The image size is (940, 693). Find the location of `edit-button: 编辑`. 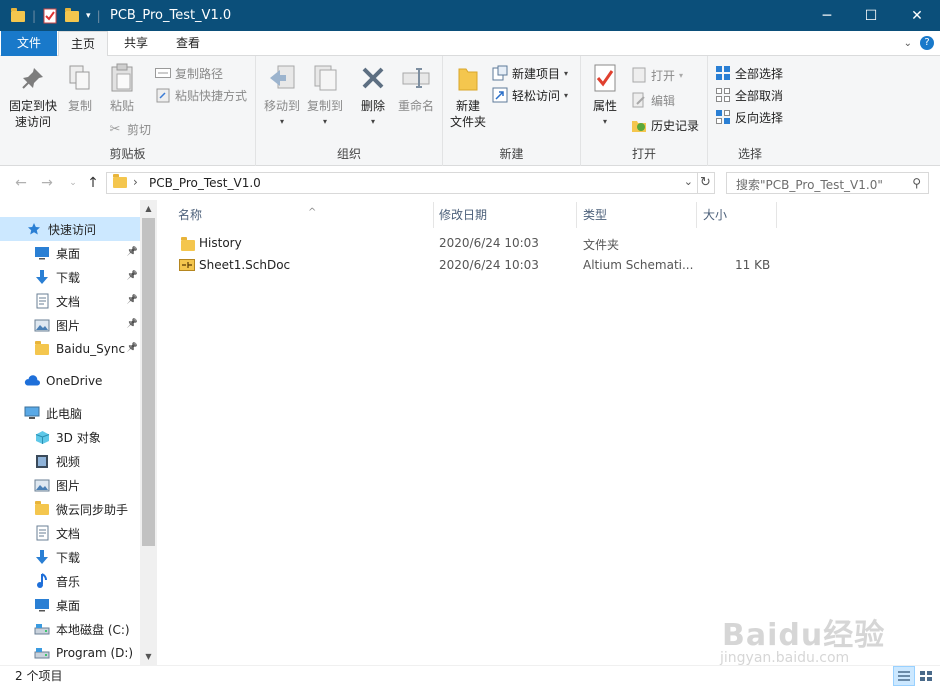

edit-button: 编辑 is located at coordinates (653, 100).